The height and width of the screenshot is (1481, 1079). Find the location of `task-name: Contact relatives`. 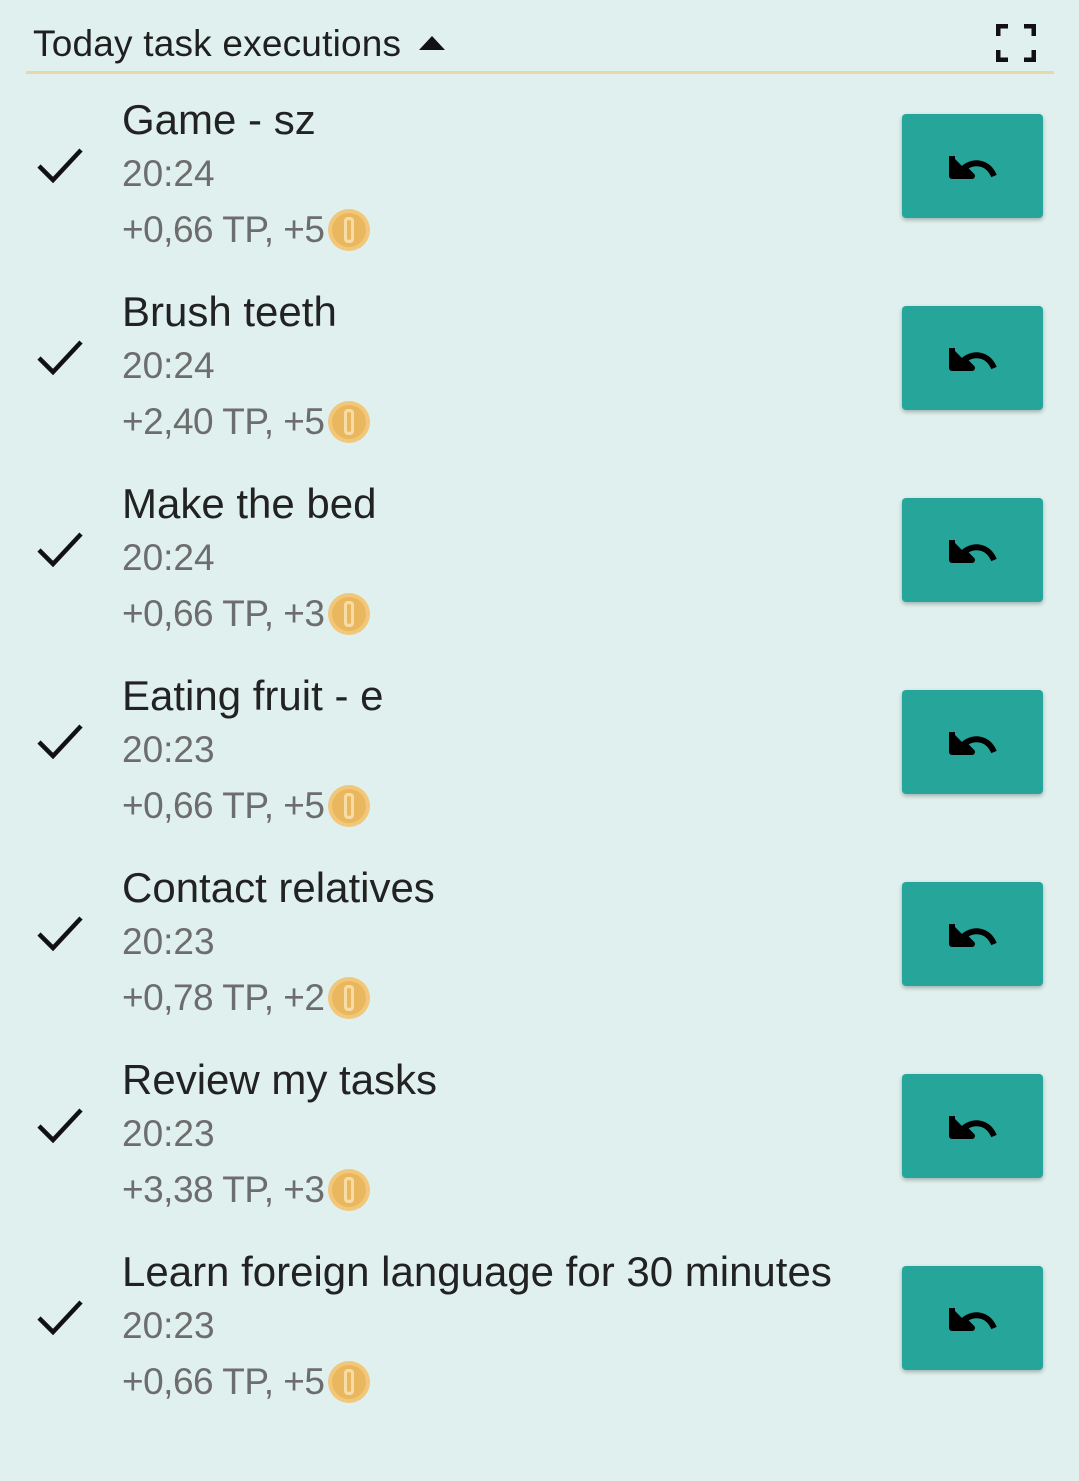

task-name: Contact relatives is located at coordinates (278, 887).